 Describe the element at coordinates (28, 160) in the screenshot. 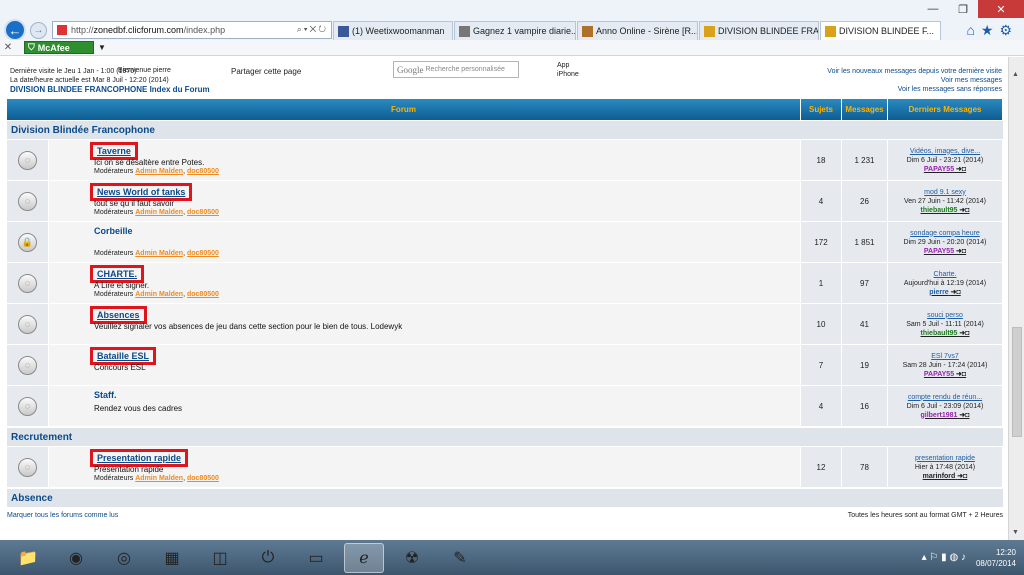

I see `forum-status-cell: ◌` at that location.